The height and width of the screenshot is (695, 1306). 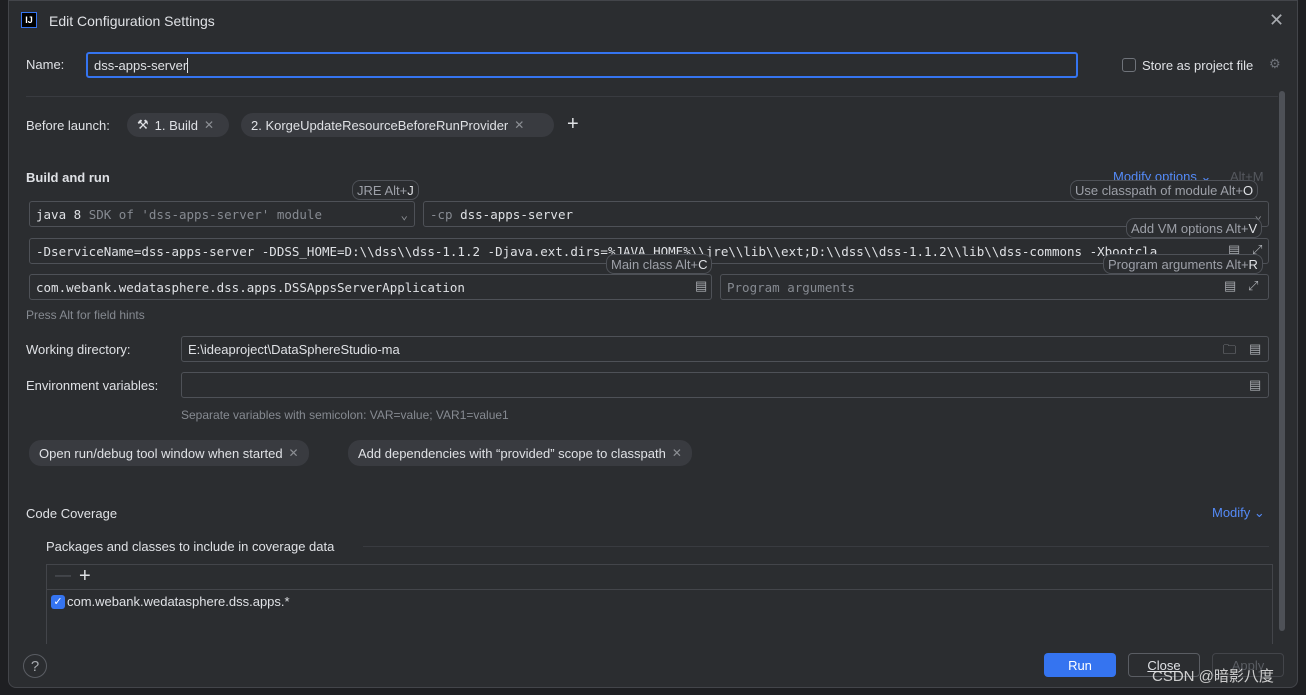 I want to click on before-launch-label: Before launch:, so click(x=68, y=125).